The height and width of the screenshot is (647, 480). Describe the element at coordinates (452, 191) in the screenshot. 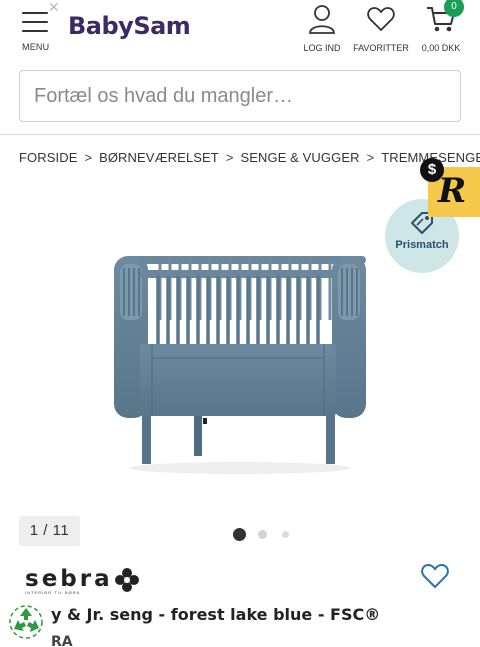

I see `extension-letter: R` at that location.